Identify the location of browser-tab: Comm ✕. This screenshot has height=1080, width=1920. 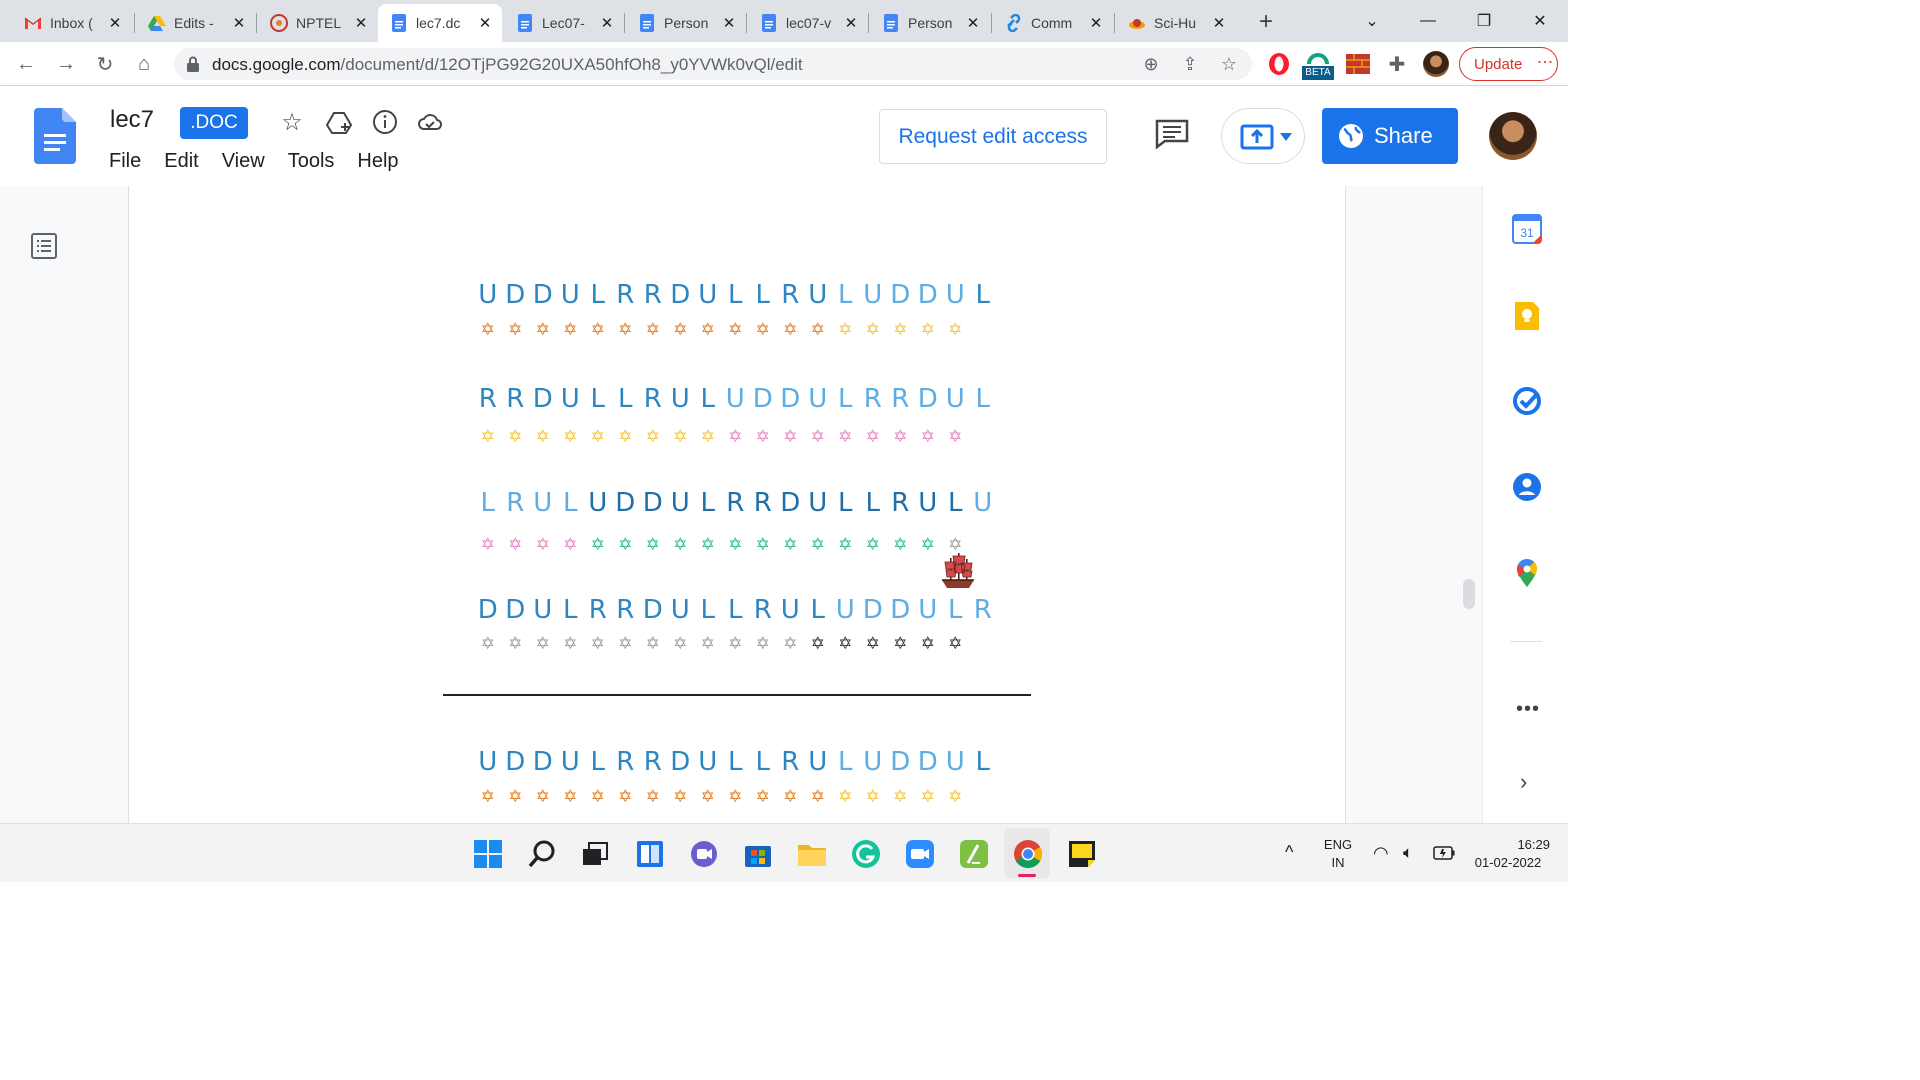
(1053, 23).